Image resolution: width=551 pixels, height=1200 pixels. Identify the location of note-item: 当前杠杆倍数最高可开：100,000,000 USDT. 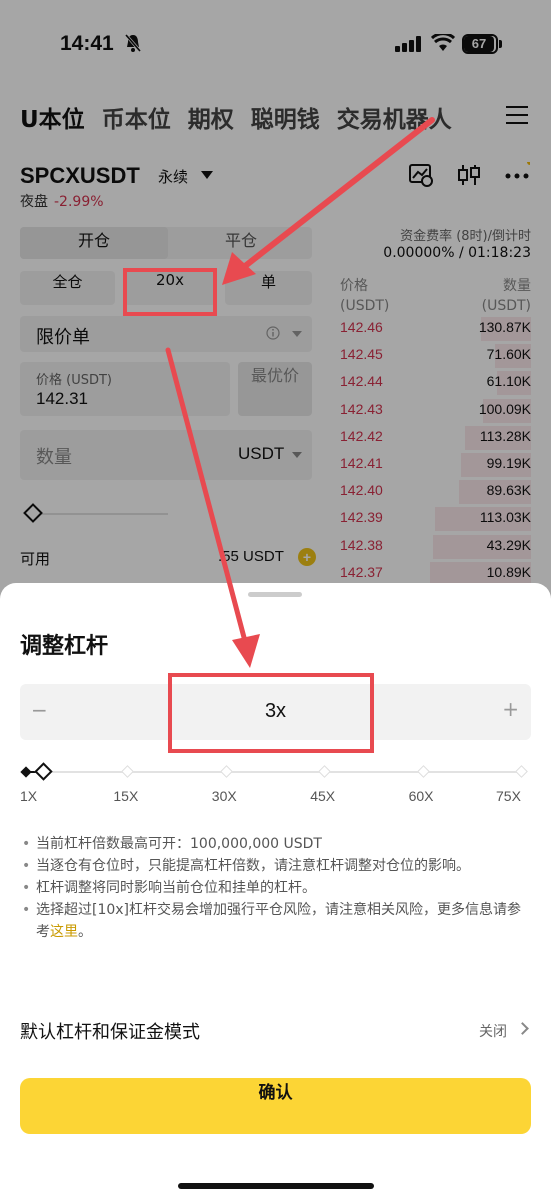
(274, 844).